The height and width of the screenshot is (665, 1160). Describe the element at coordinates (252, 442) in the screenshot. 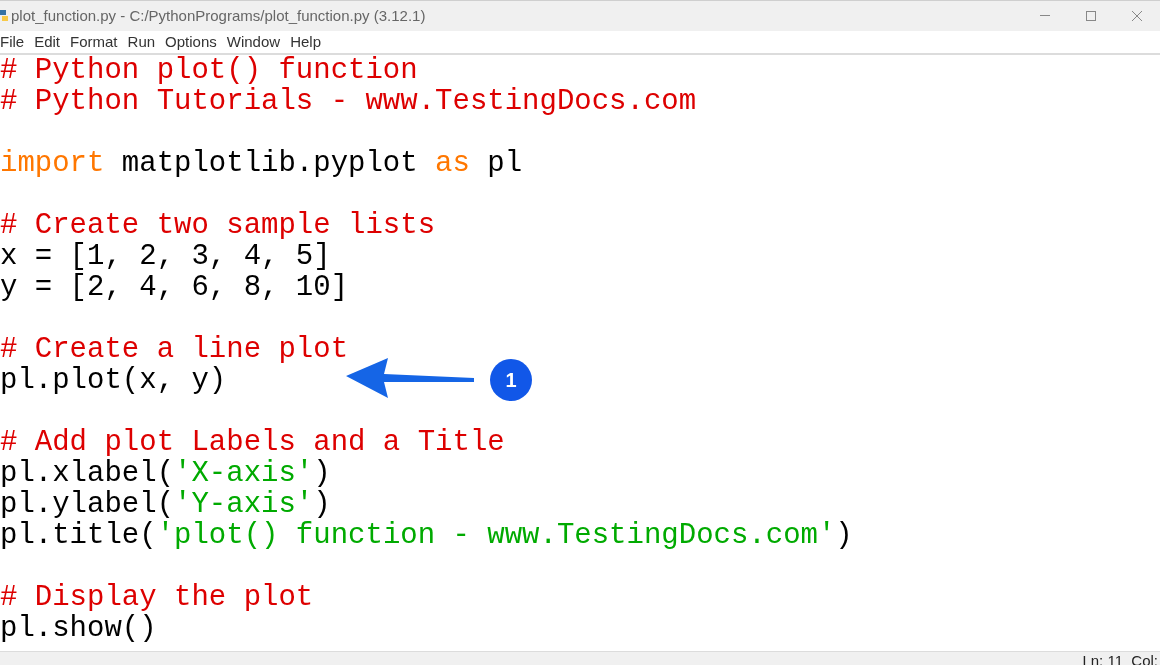

I see `code-line: # Add plot Labels and a Title` at that location.